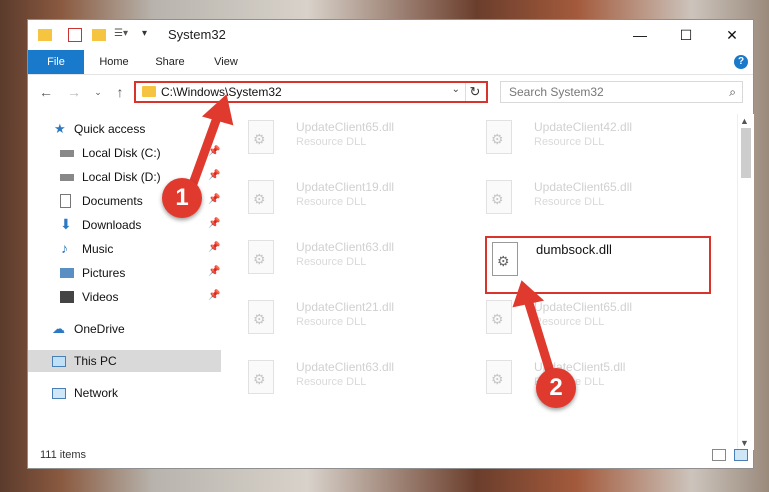  I want to click on scrollbar-thumb, so click(746, 153).